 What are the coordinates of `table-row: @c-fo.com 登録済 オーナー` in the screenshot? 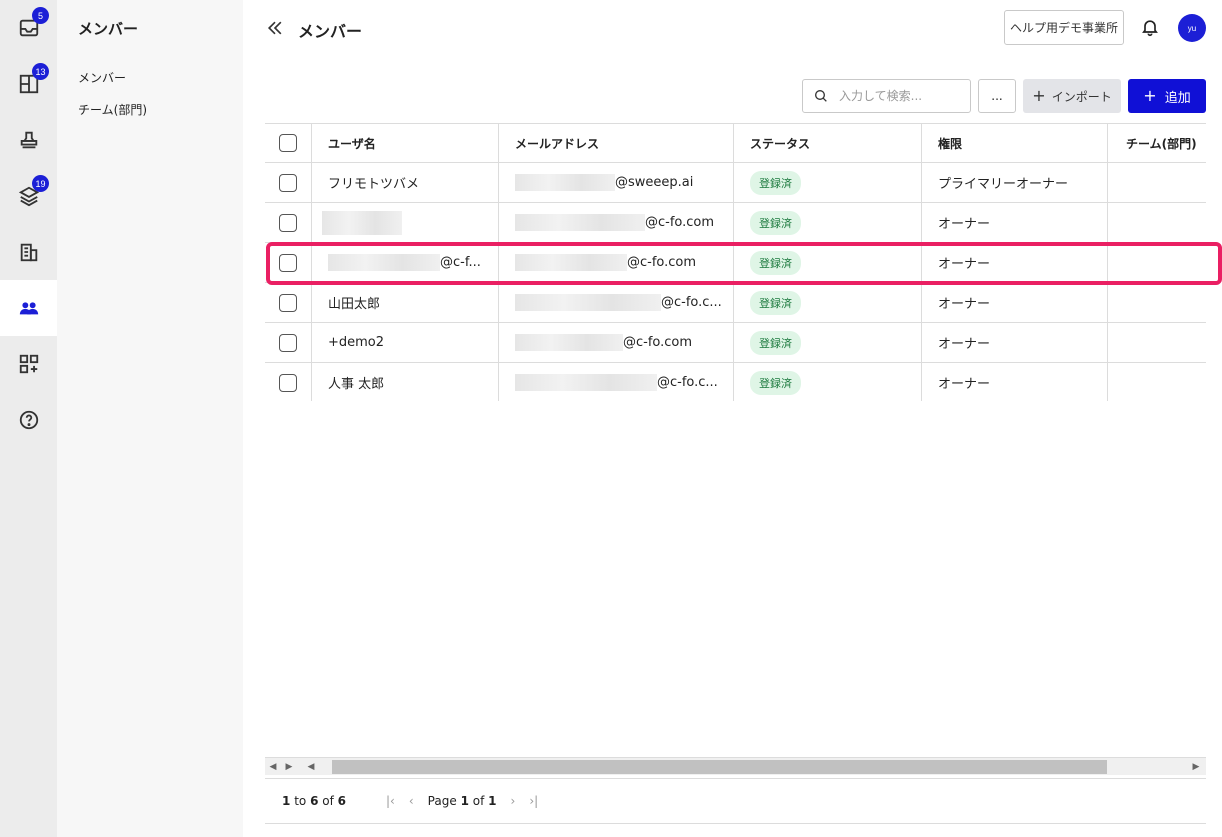 It's located at (735, 223).